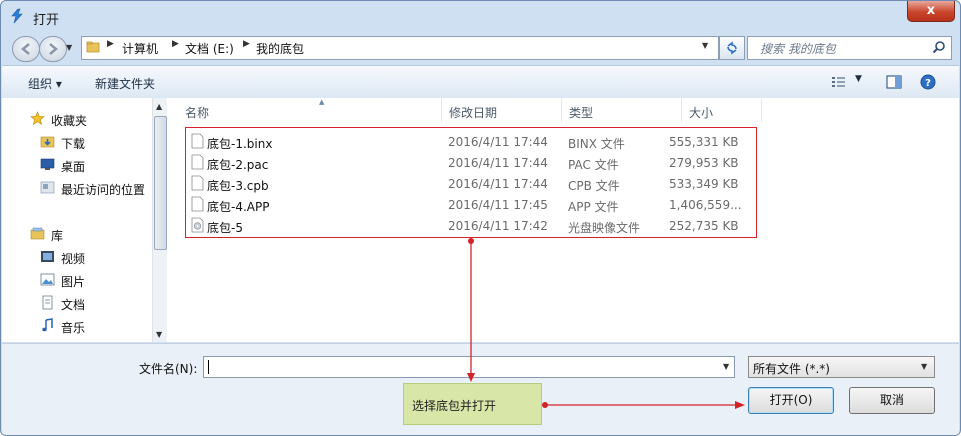 Image resolution: width=961 pixels, height=436 pixels. Describe the element at coordinates (621, 110) in the screenshot. I see `column-header-type: 类型` at that location.